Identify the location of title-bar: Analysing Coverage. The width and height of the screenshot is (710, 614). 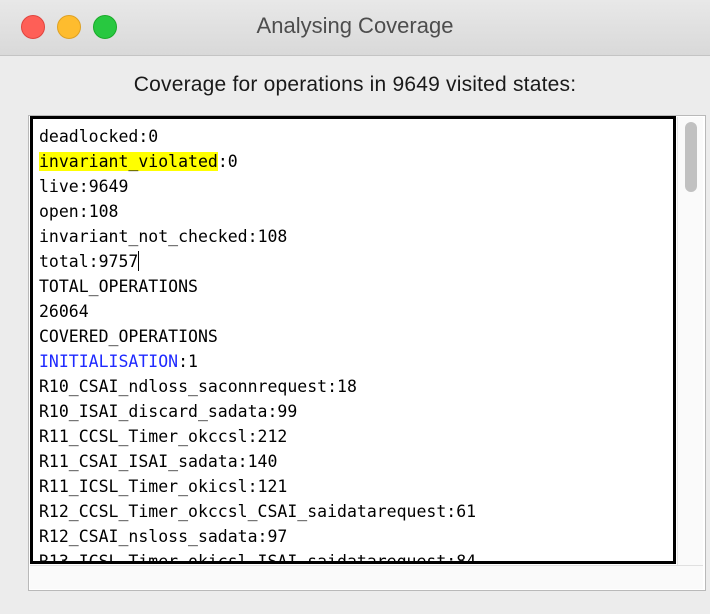
(355, 28).